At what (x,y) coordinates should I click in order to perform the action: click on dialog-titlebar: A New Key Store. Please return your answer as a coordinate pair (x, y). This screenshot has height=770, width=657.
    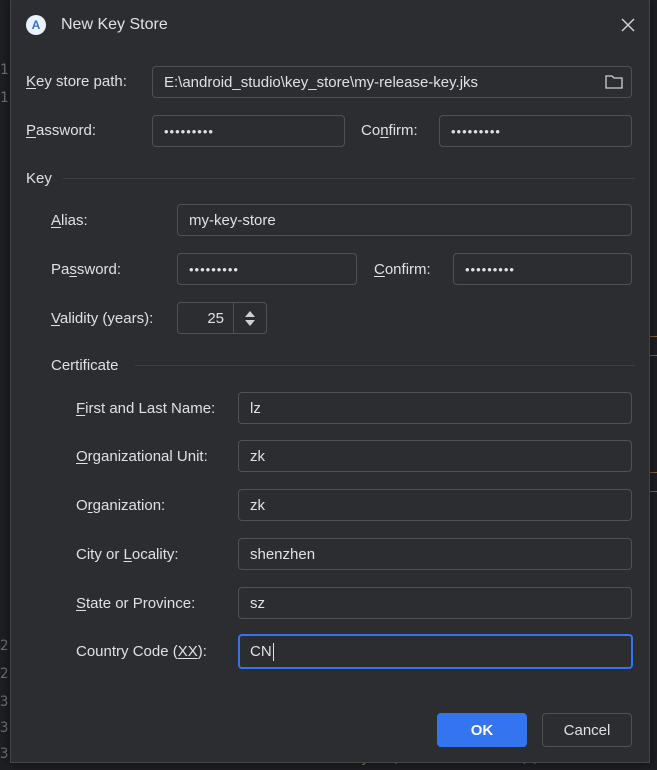
    Looking at the image, I should click on (330, 25).